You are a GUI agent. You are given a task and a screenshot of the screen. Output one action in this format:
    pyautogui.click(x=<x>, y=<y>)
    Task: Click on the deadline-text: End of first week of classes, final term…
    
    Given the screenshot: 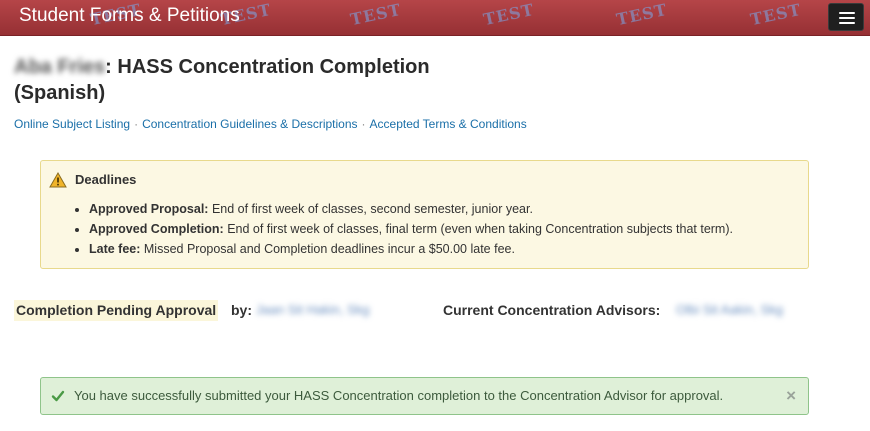 What is the action you would take?
    pyautogui.click(x=478, y=229)
    